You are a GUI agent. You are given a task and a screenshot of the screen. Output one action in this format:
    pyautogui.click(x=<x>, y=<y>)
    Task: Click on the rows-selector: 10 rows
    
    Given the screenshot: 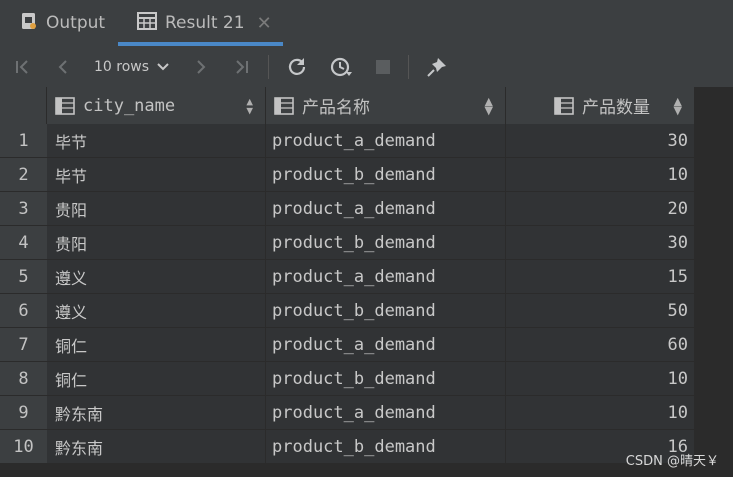 What is the action you would take?
    pyautogui.click(x=131, y=66)
    